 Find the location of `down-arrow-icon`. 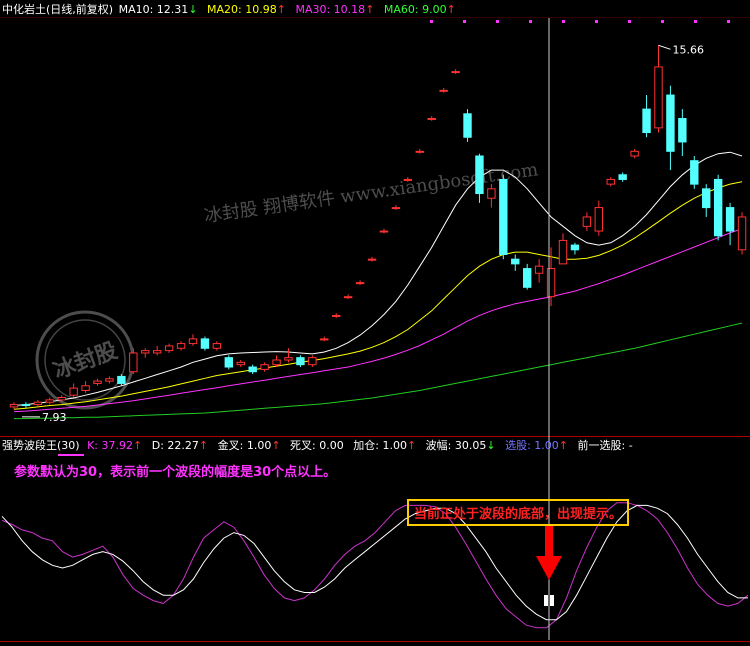

down-arrow-icon is located at coordinates (549, 542).